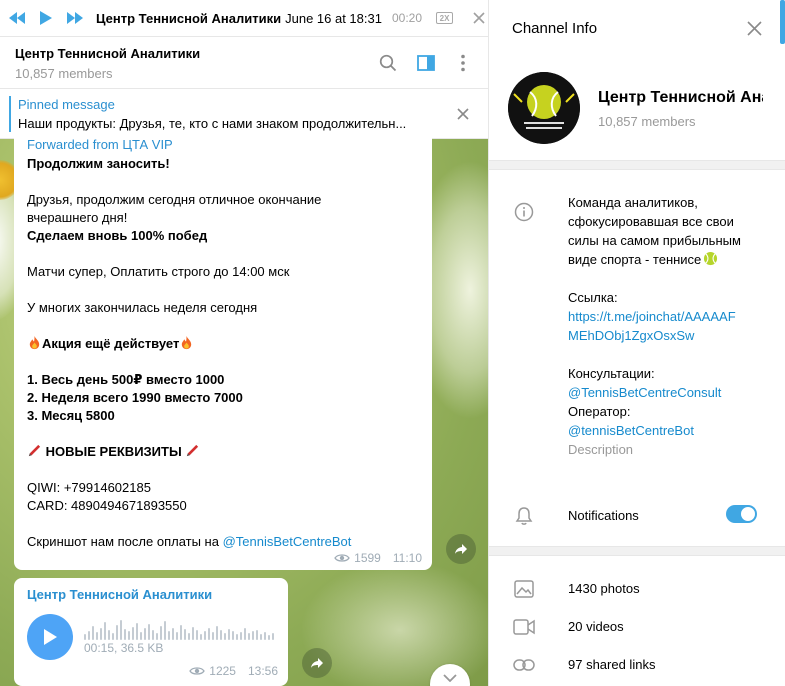  Describe the element at coordinates (426, 63) in the screenshot. I see `sidebar-toggle-button` at that location.